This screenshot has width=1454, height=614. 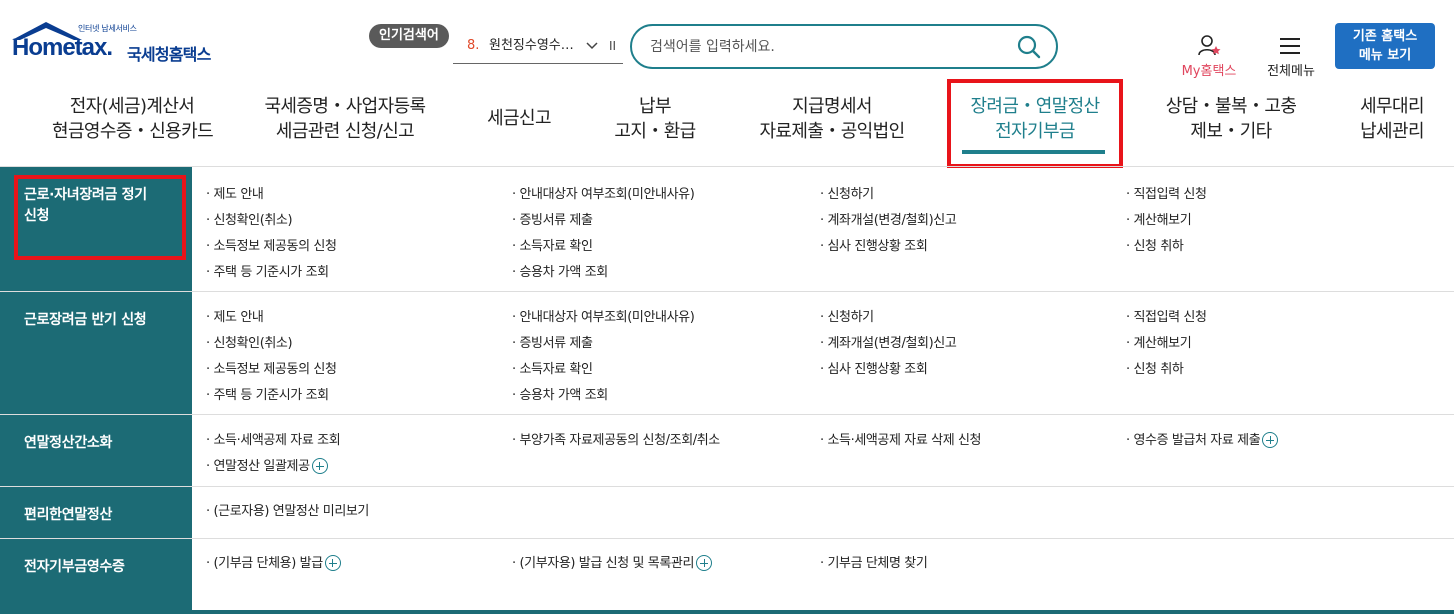 I want to click on logo-subtitle: 인터넷 납세서비스, so click(x=107, y=28).